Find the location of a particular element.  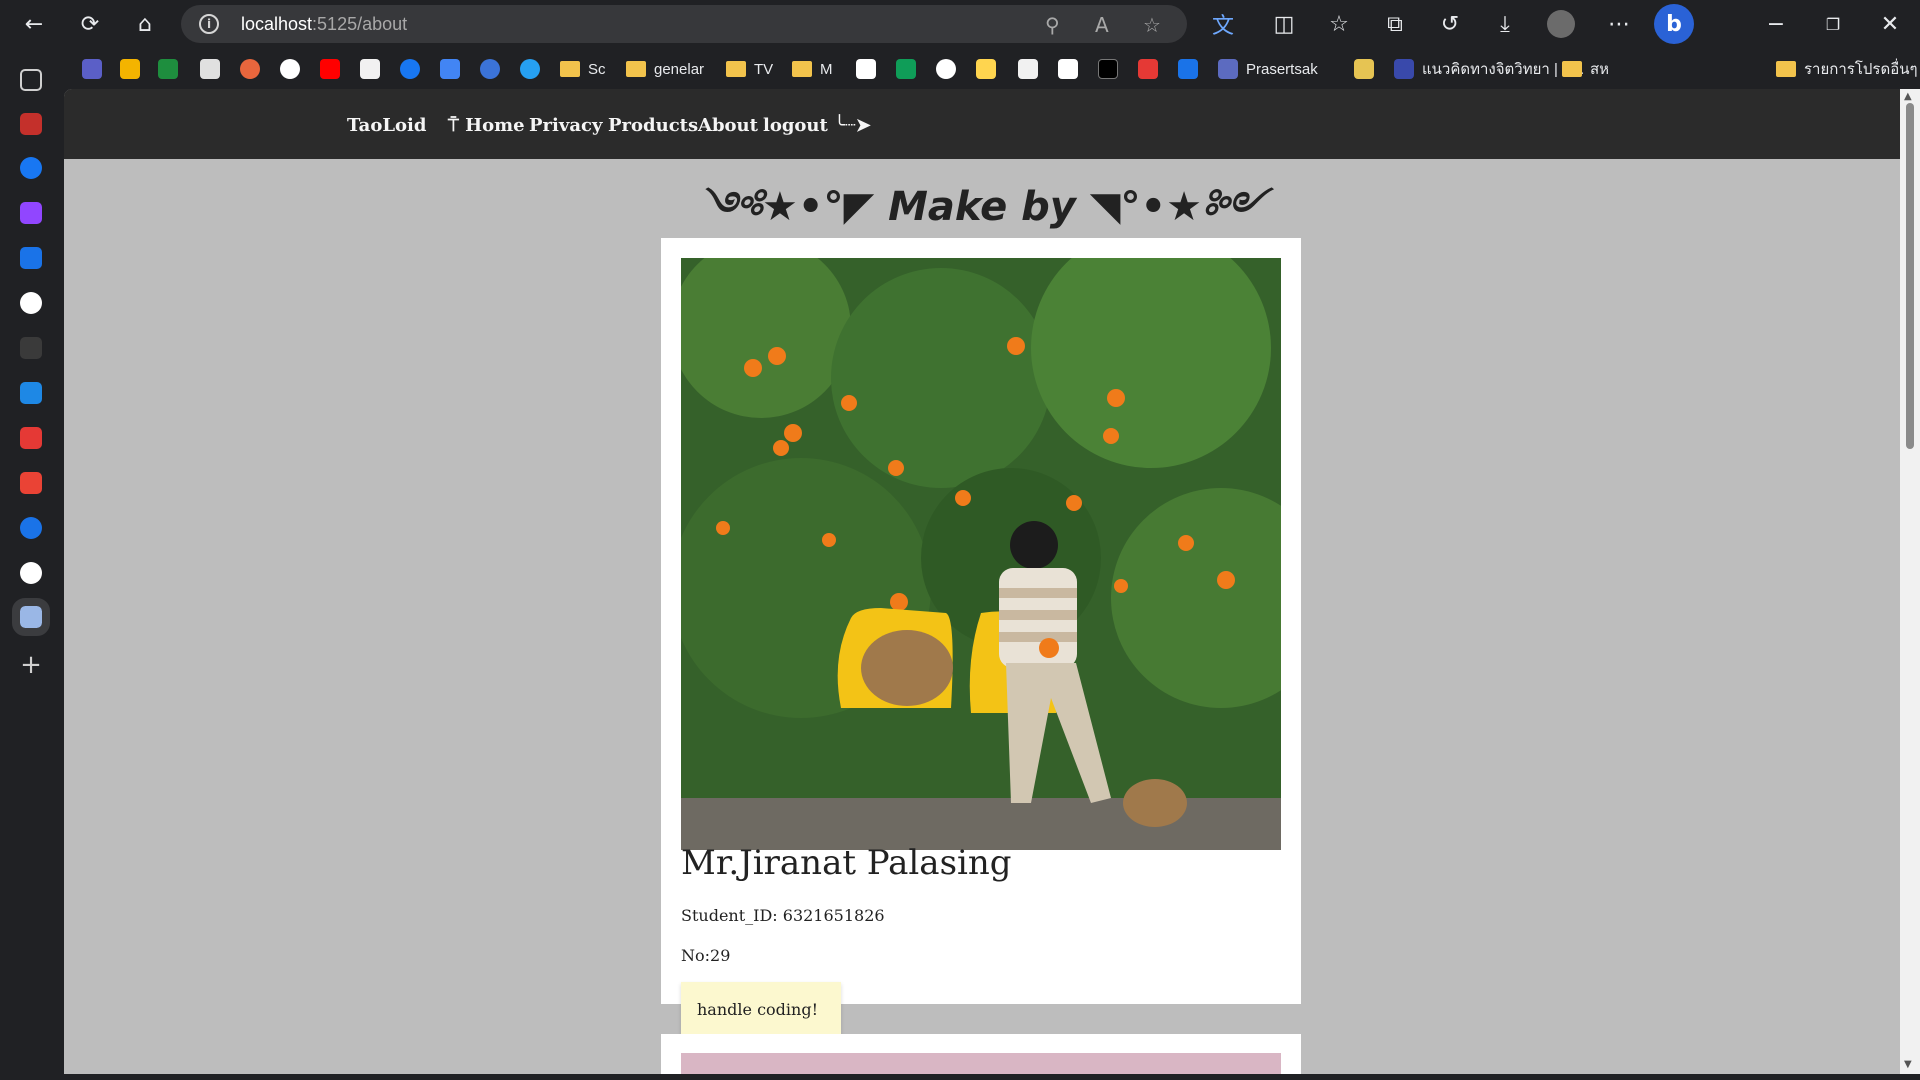

back-icon: ← is located at coordinates (34, 24).